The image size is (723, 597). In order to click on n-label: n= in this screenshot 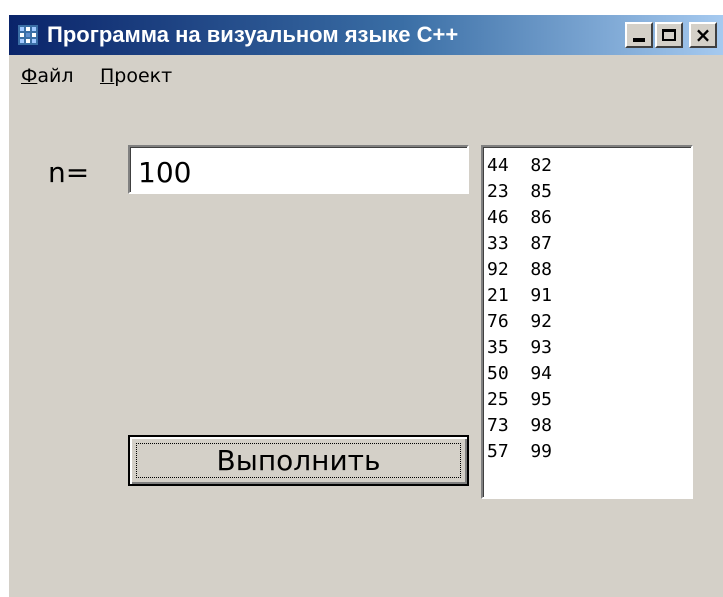, I will do `click(69, 172)`.